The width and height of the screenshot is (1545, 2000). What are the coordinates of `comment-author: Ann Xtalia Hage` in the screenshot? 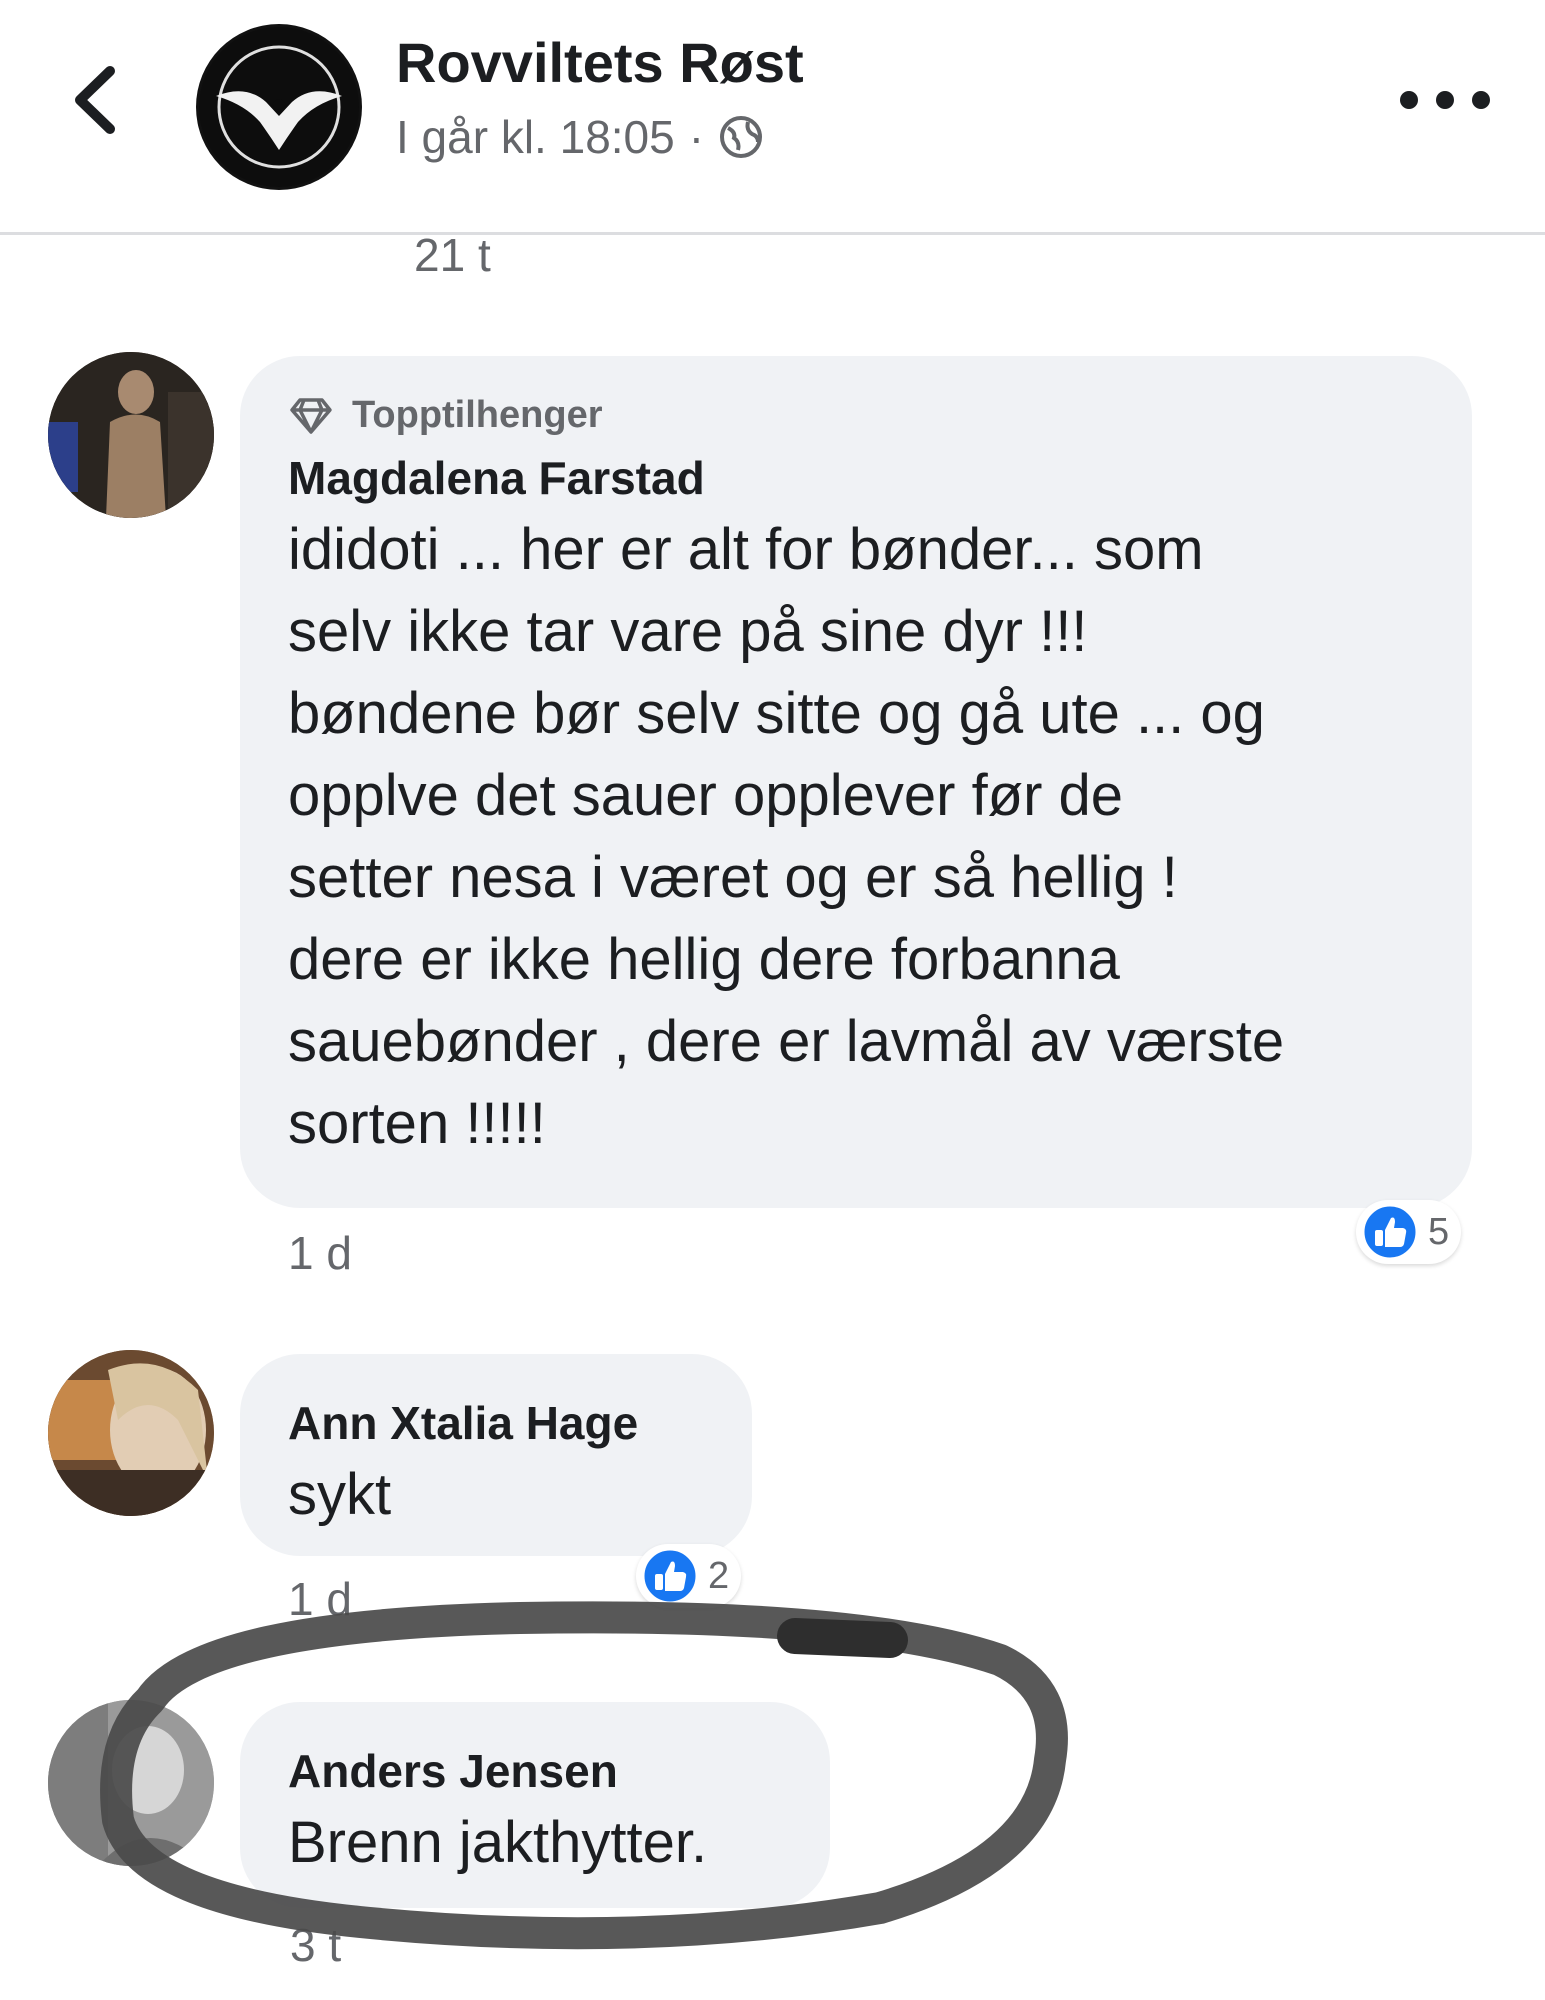 It's located at (496, 1423).